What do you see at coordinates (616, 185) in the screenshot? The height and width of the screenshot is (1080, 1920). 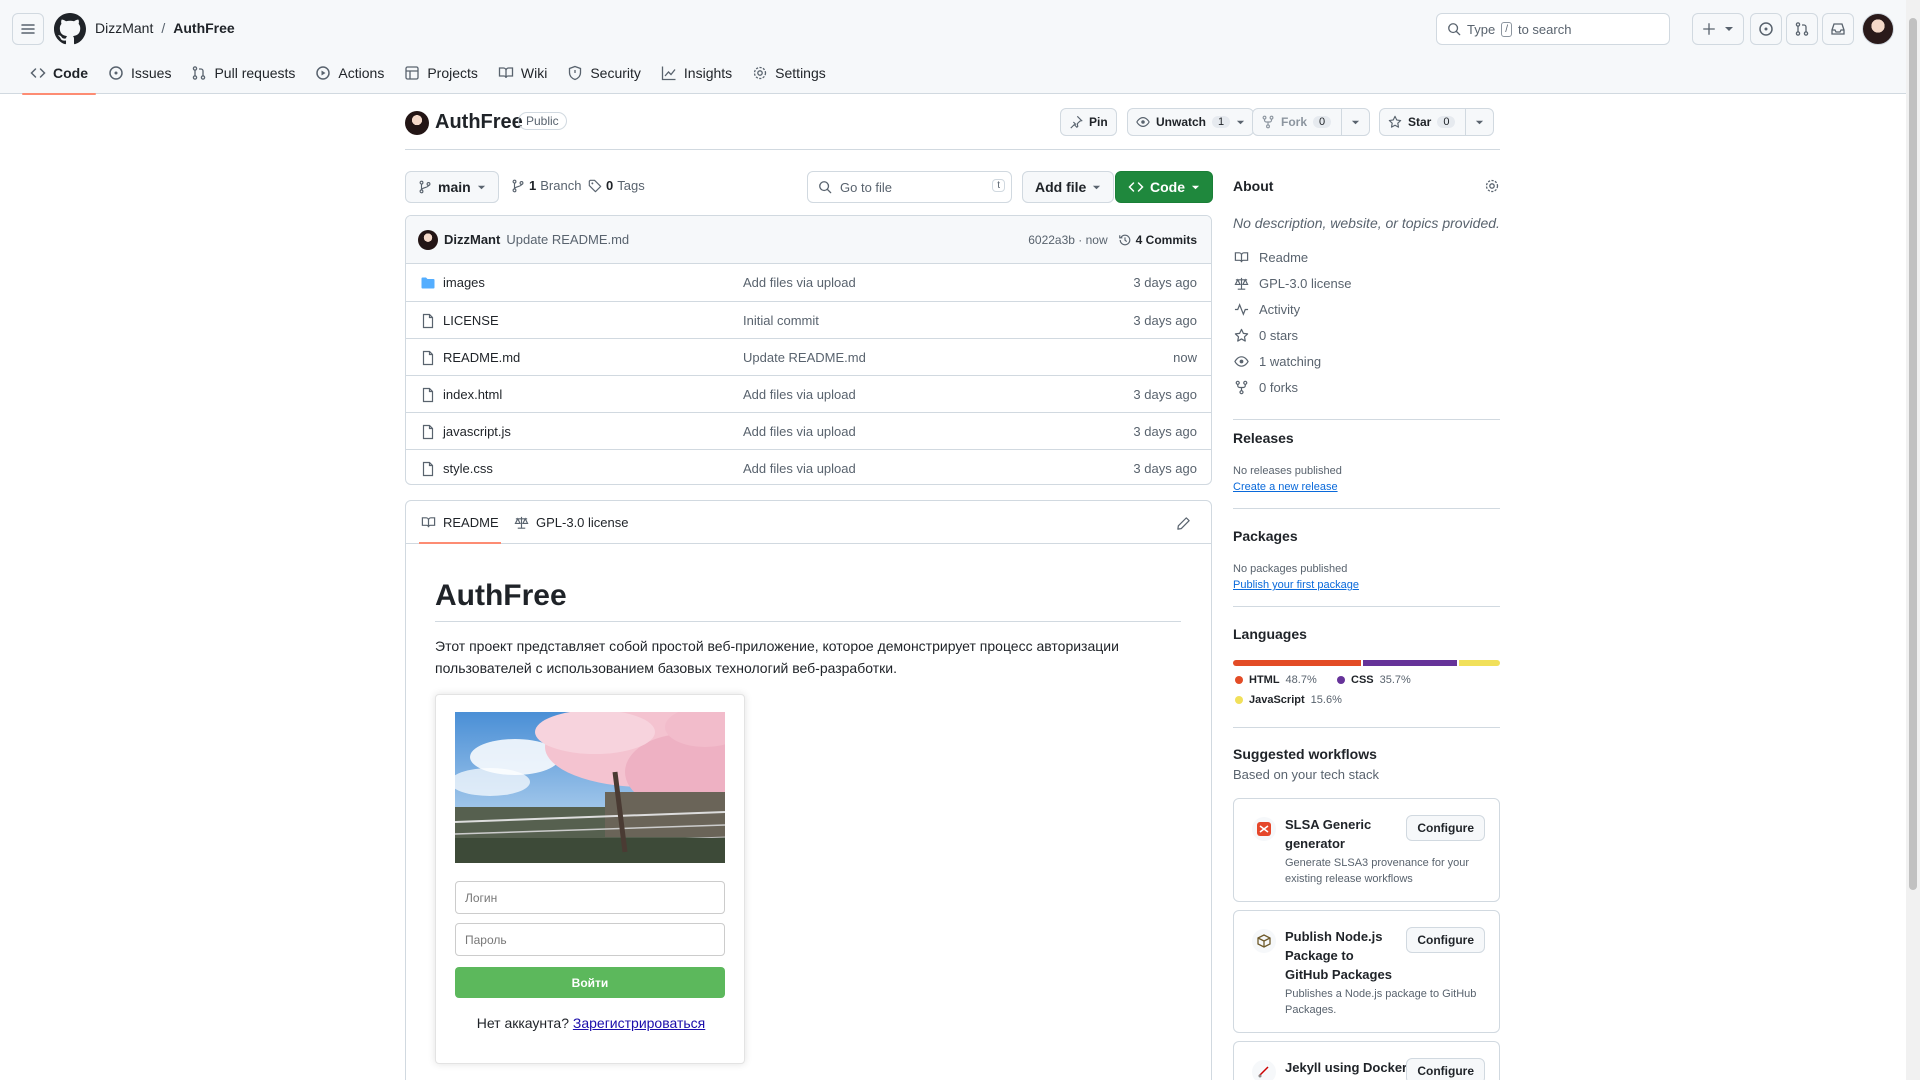 I see `tags-link: 0 Tags` at bounding box center [616, 185].